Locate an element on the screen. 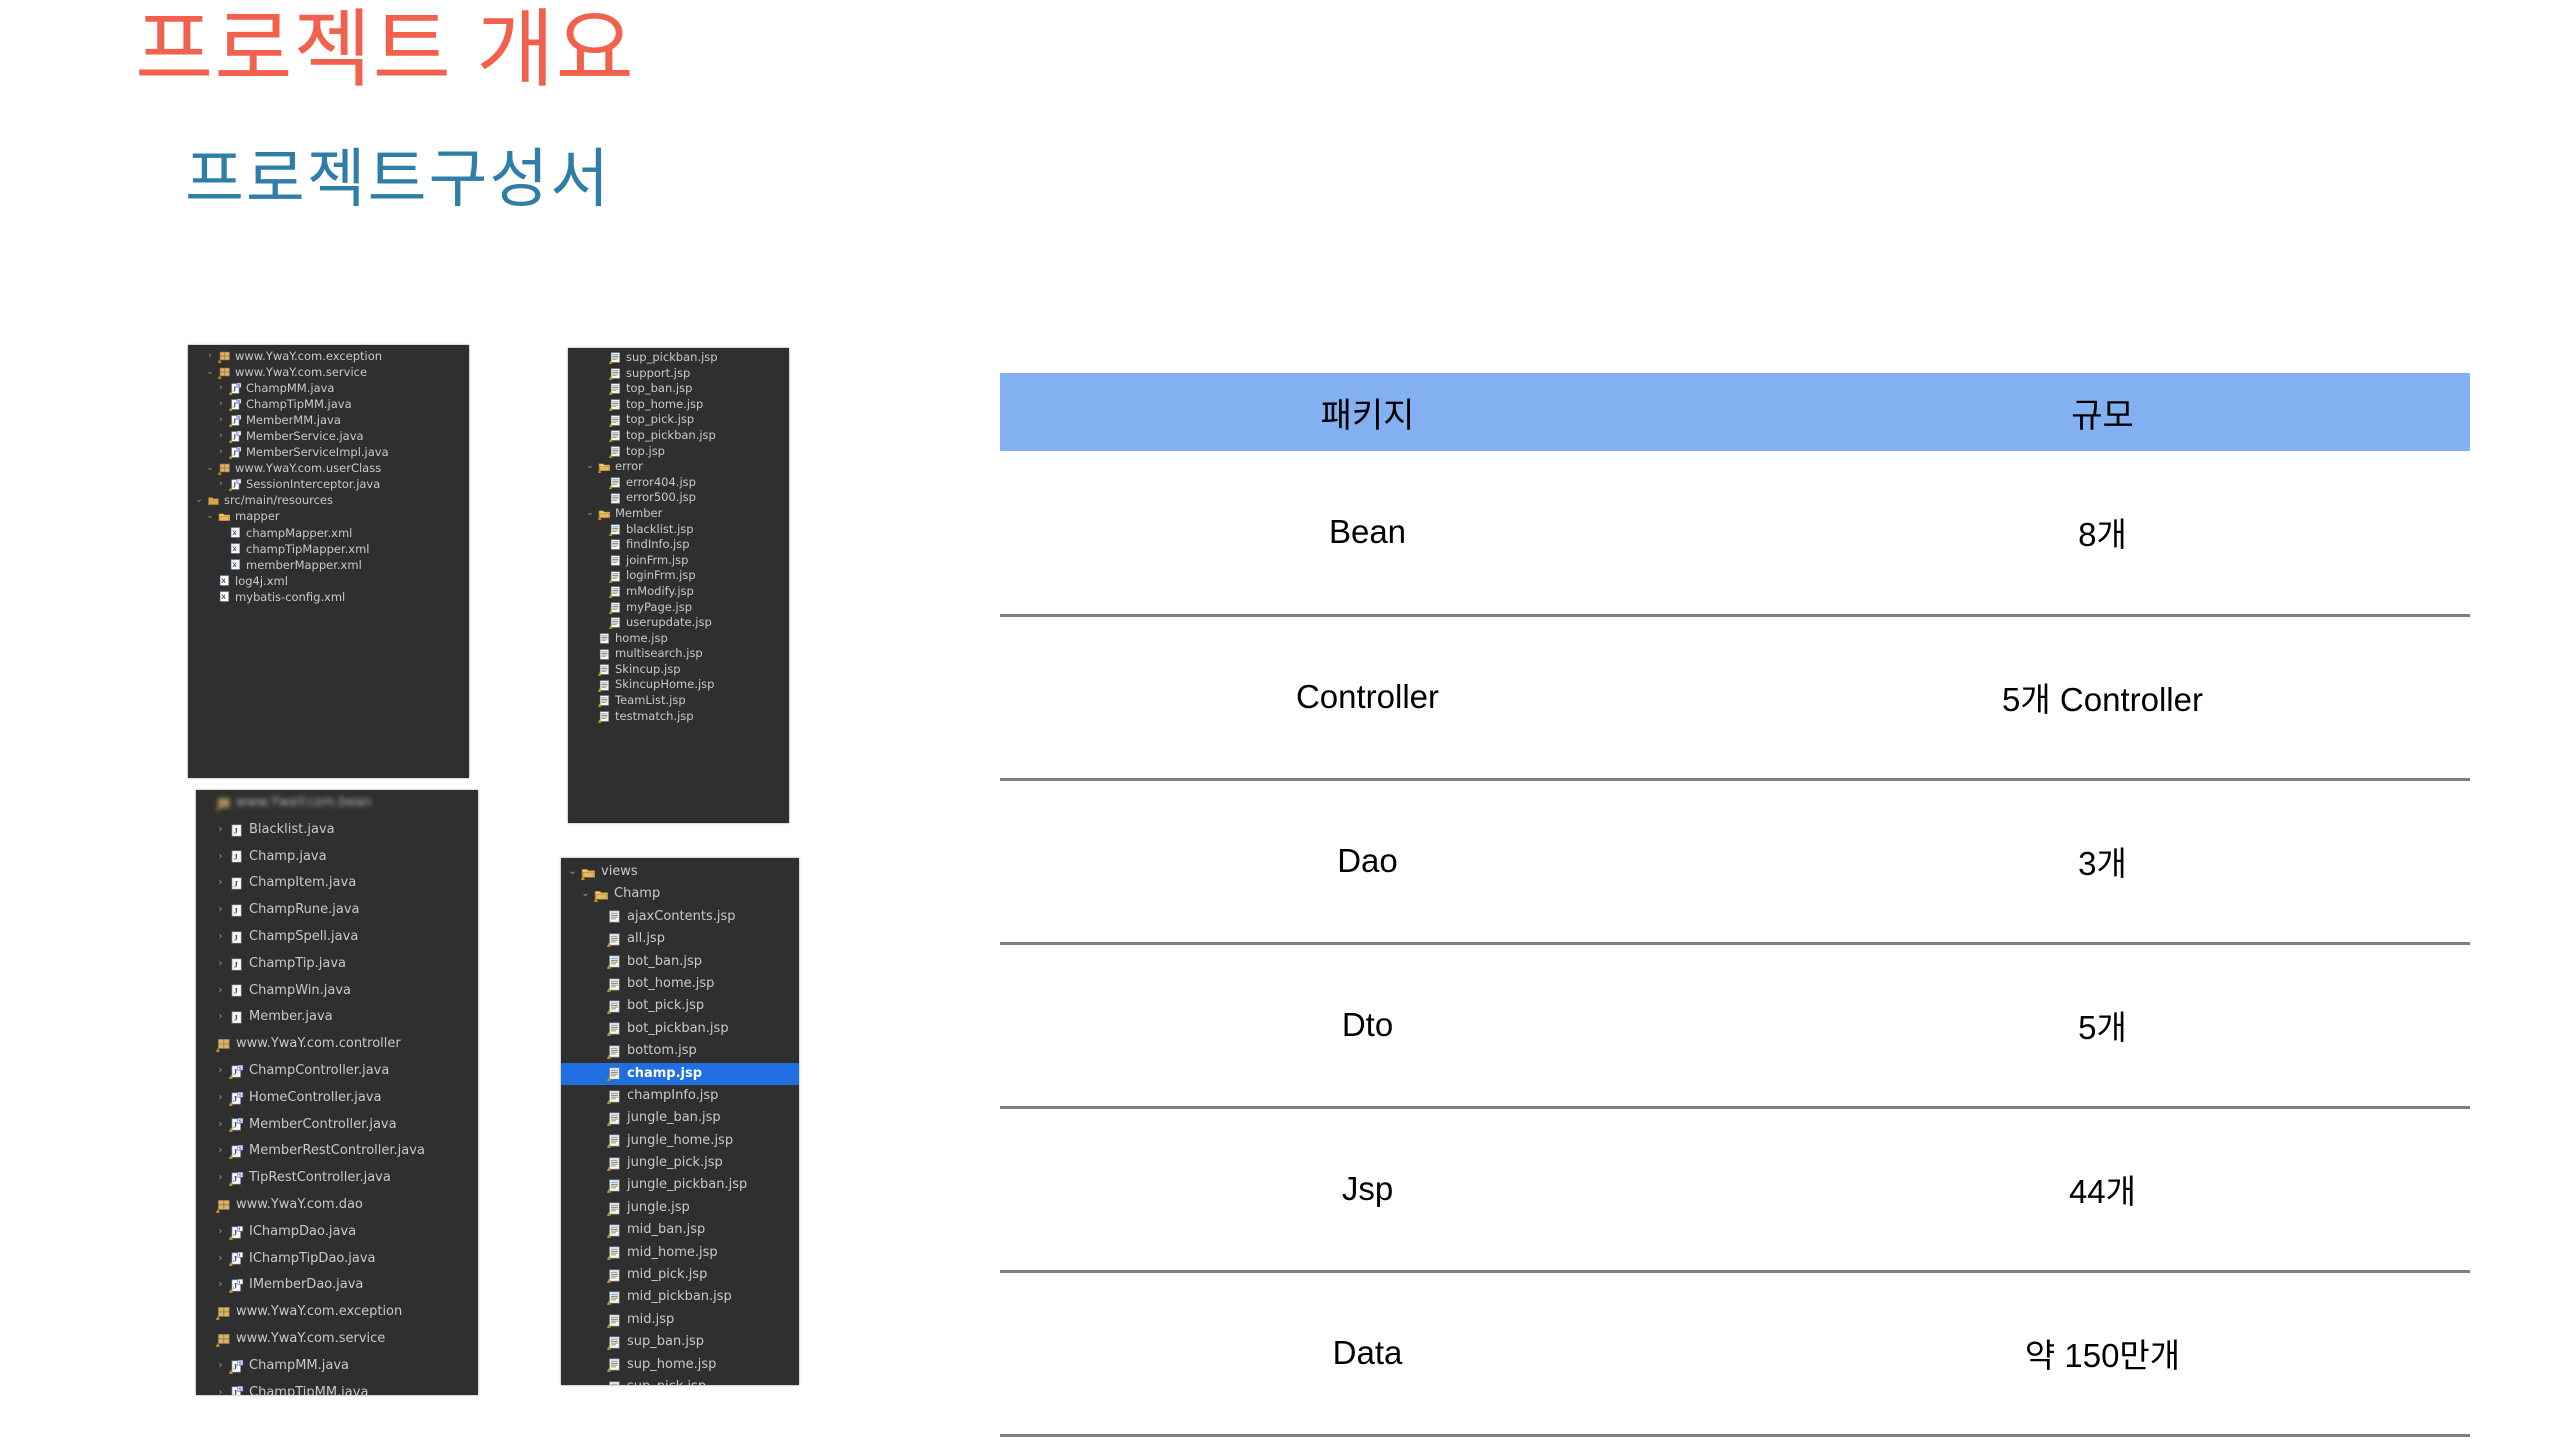 The image size is (2560, 1440). tree-row: › J S MemberServiceImpl.java is located at coordinates (328, 452).